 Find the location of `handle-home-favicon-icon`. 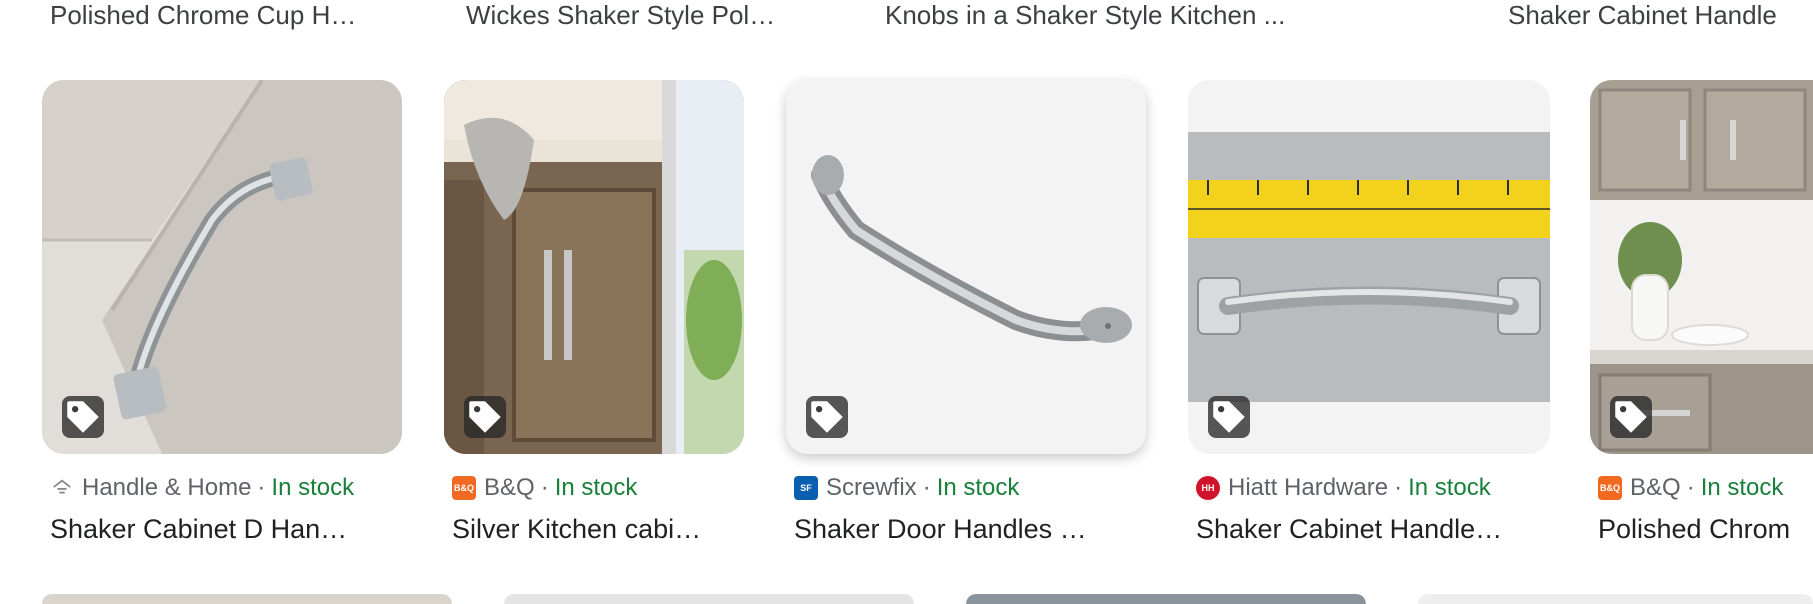

handle-home-favicon-icon is located at coordinates (62, 488).